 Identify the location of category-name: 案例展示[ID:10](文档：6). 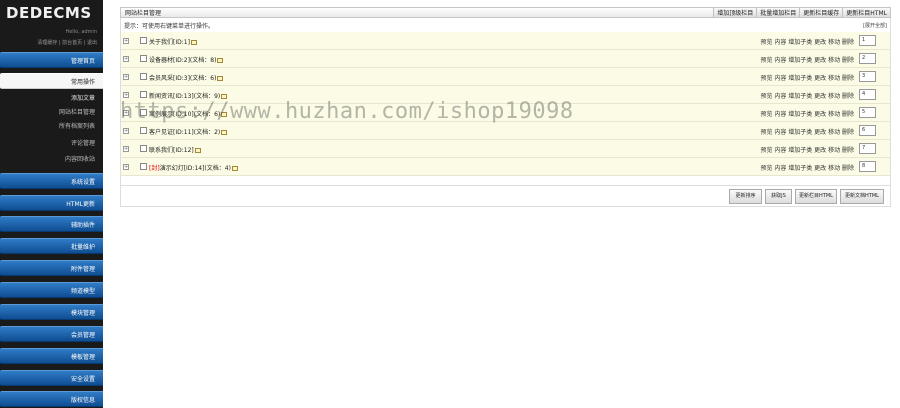
(188, 113).